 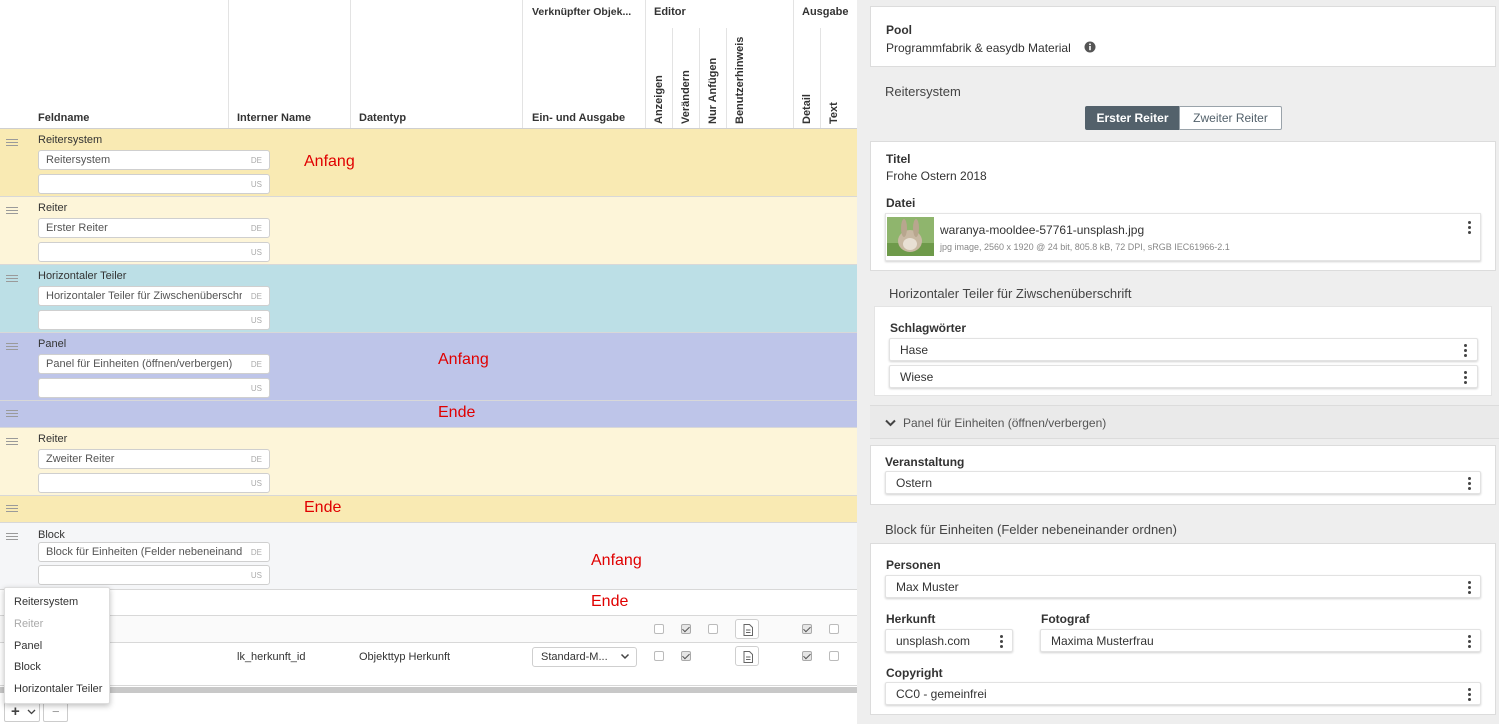 I want to click on row-label: Panel, so click(x=52, y=344).